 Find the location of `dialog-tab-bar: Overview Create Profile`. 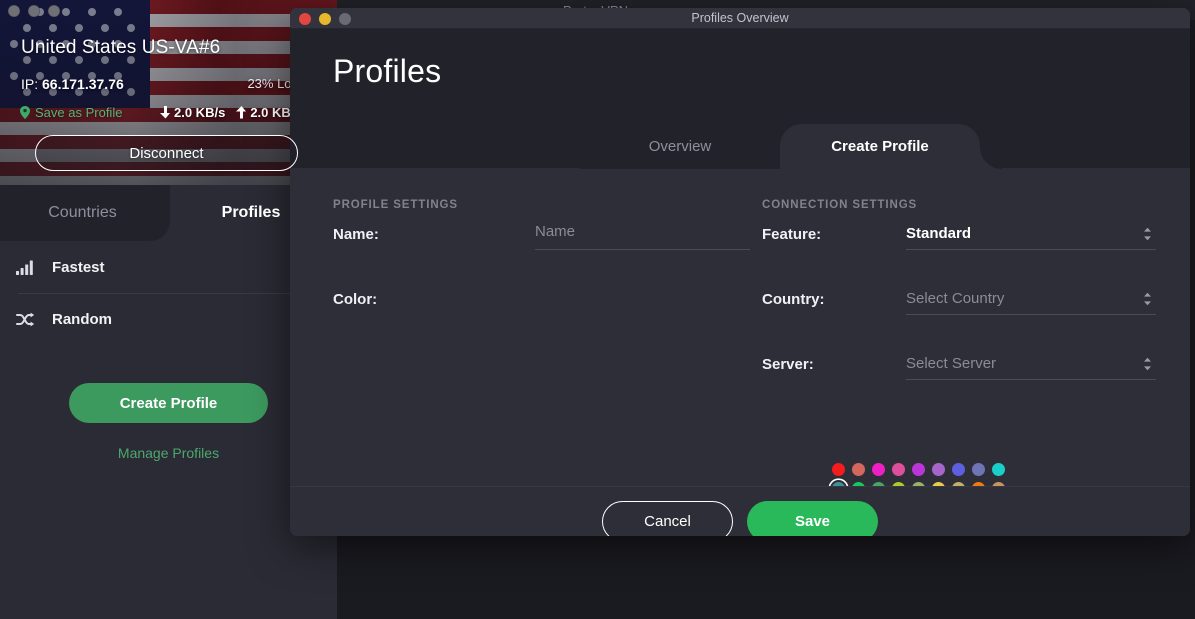

dialog-tab-bar: Overview Create Profile is located at coordinates (740, 146).